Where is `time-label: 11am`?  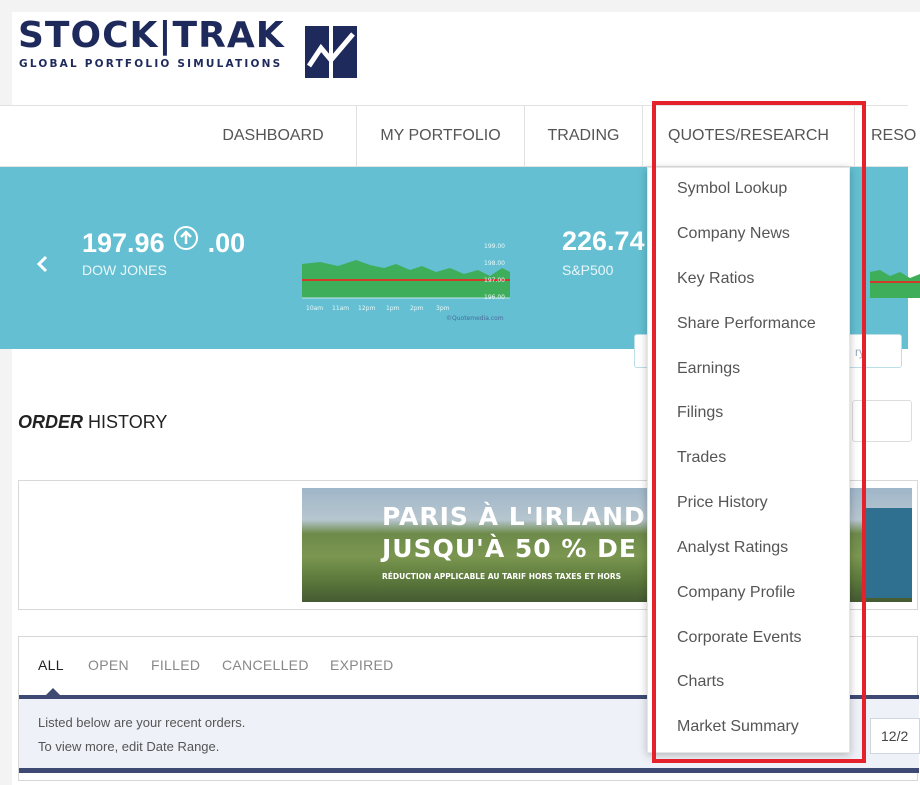
time-label: 11am is located at coordinates (340, 308).